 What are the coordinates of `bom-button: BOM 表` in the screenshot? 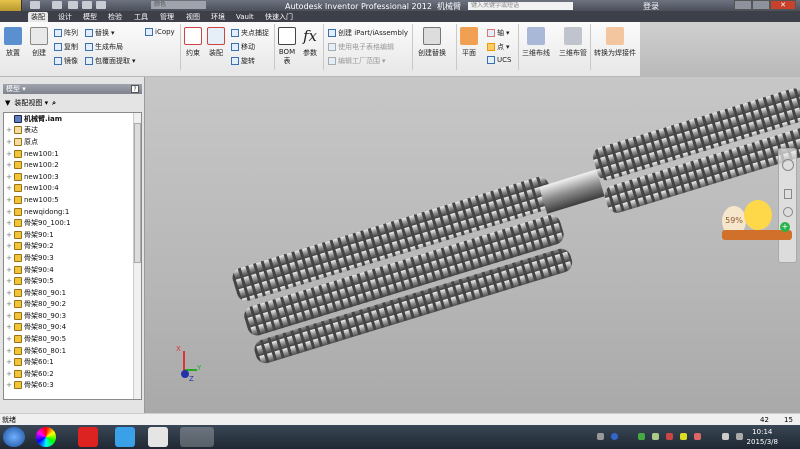 It's located at (287, 46).